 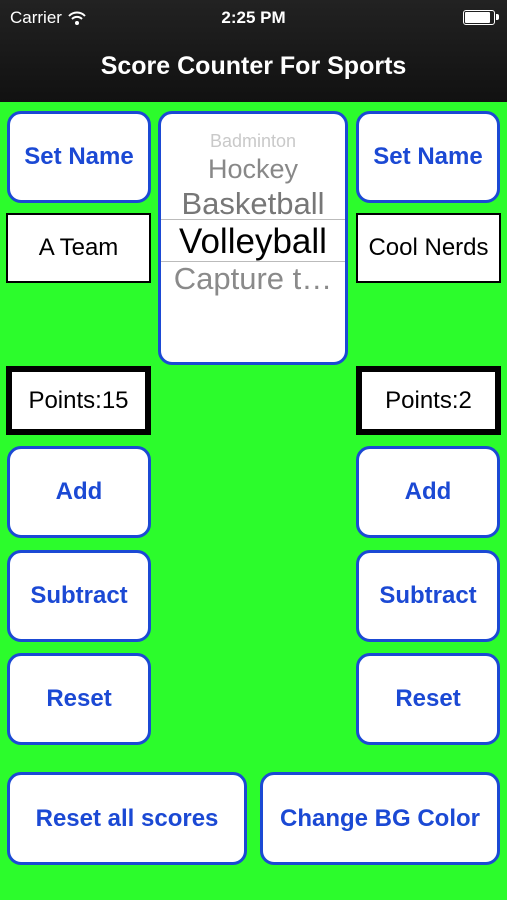 What do you see at coordinates (253, 141) in the screenshot?
I see `picker-option: Badminton` at bounding box center [253, 141].